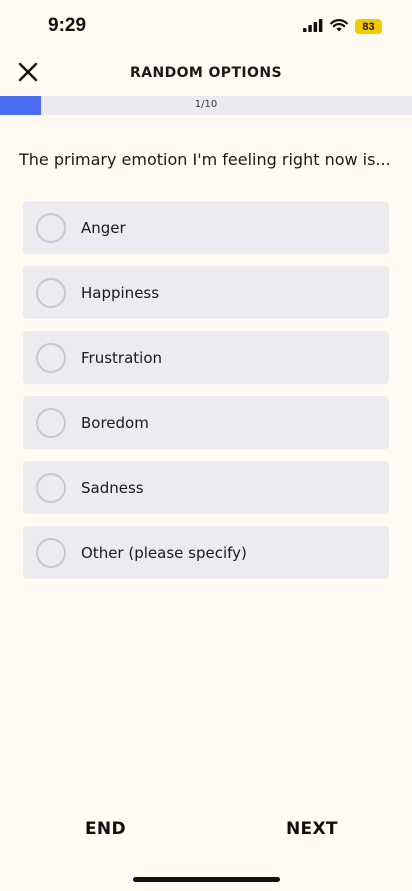 The width and height of the screenshot is (412, 891). What do you see at coordinates (206, 879) in the screenshot?
I see `home-indicator` at bounding box center [206, 879].